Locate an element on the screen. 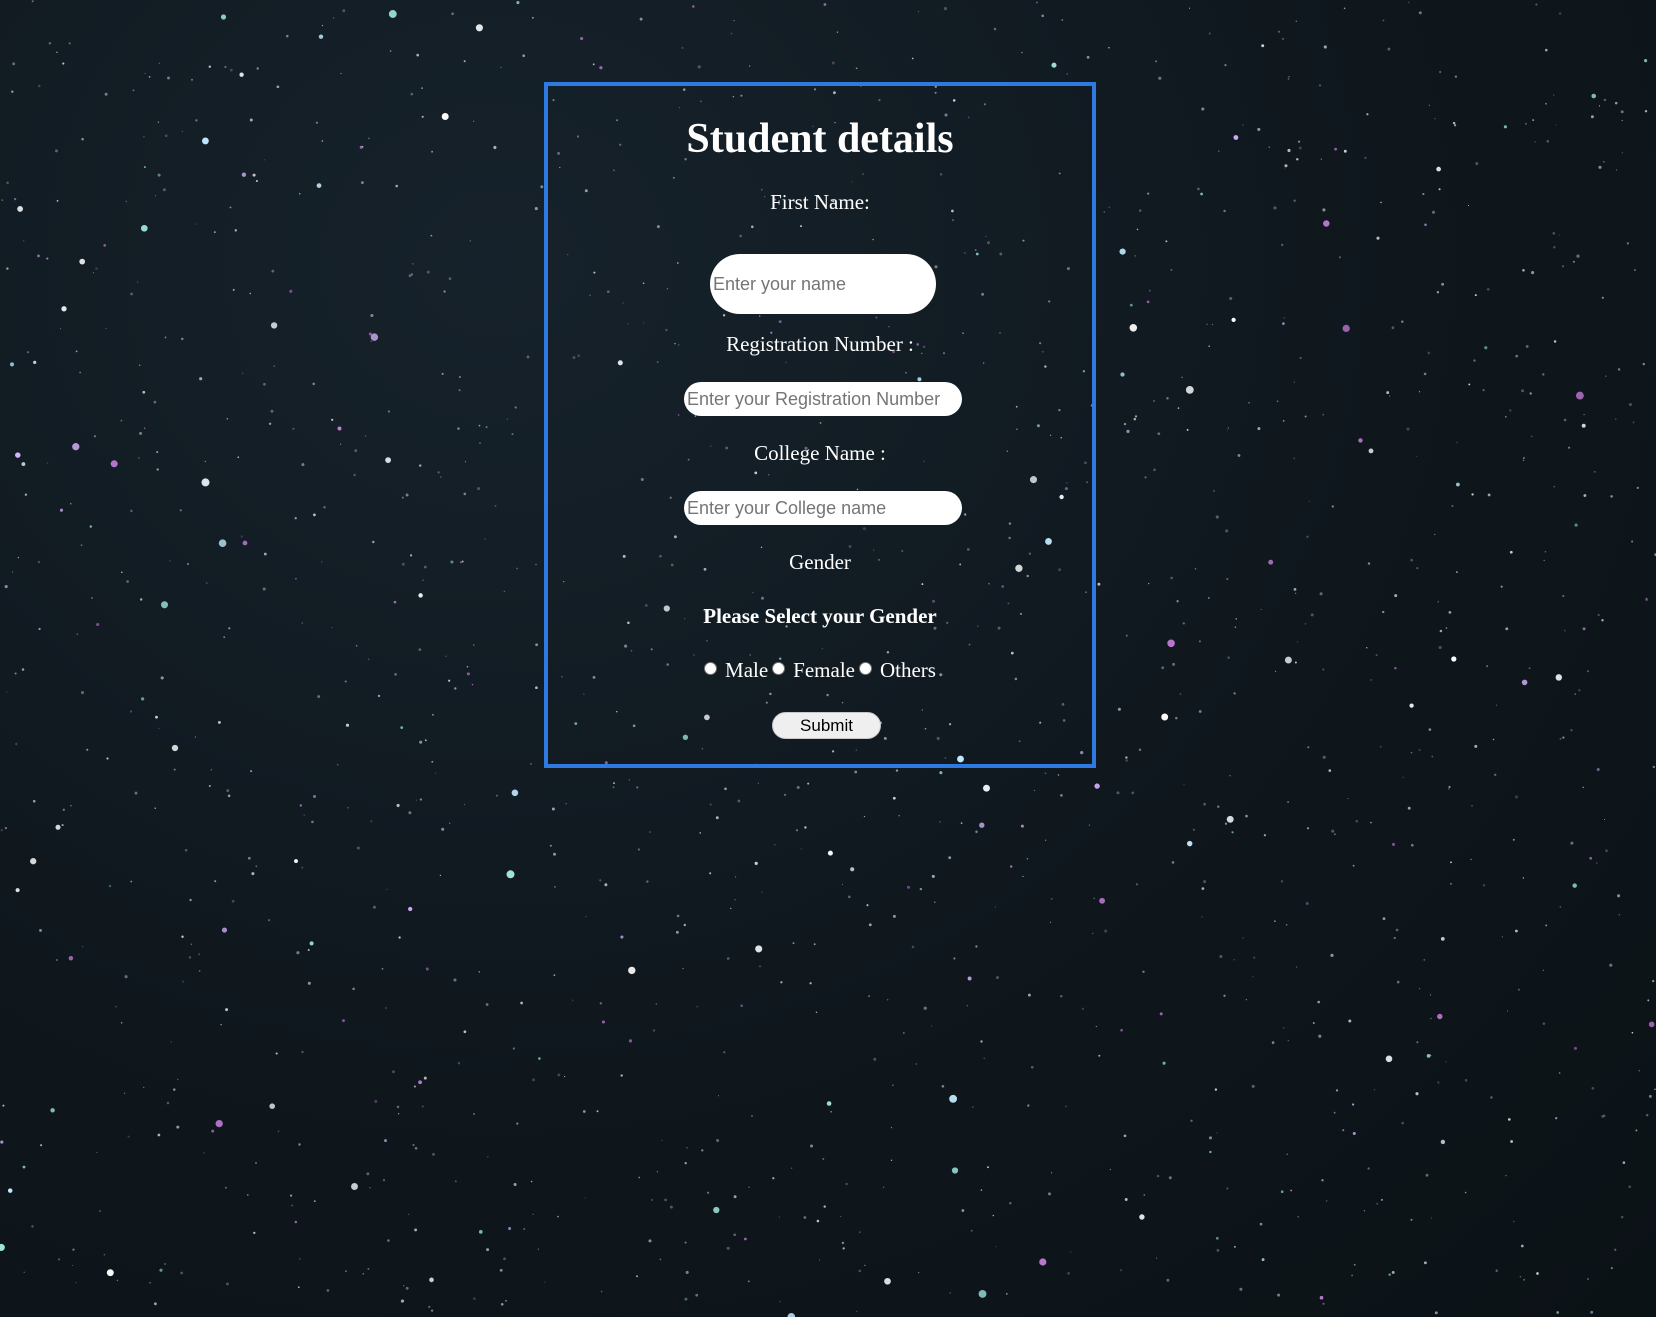 The height and width of the screenshot is (1317, 1656). registration-number-input is located at coordinates (823, 399).